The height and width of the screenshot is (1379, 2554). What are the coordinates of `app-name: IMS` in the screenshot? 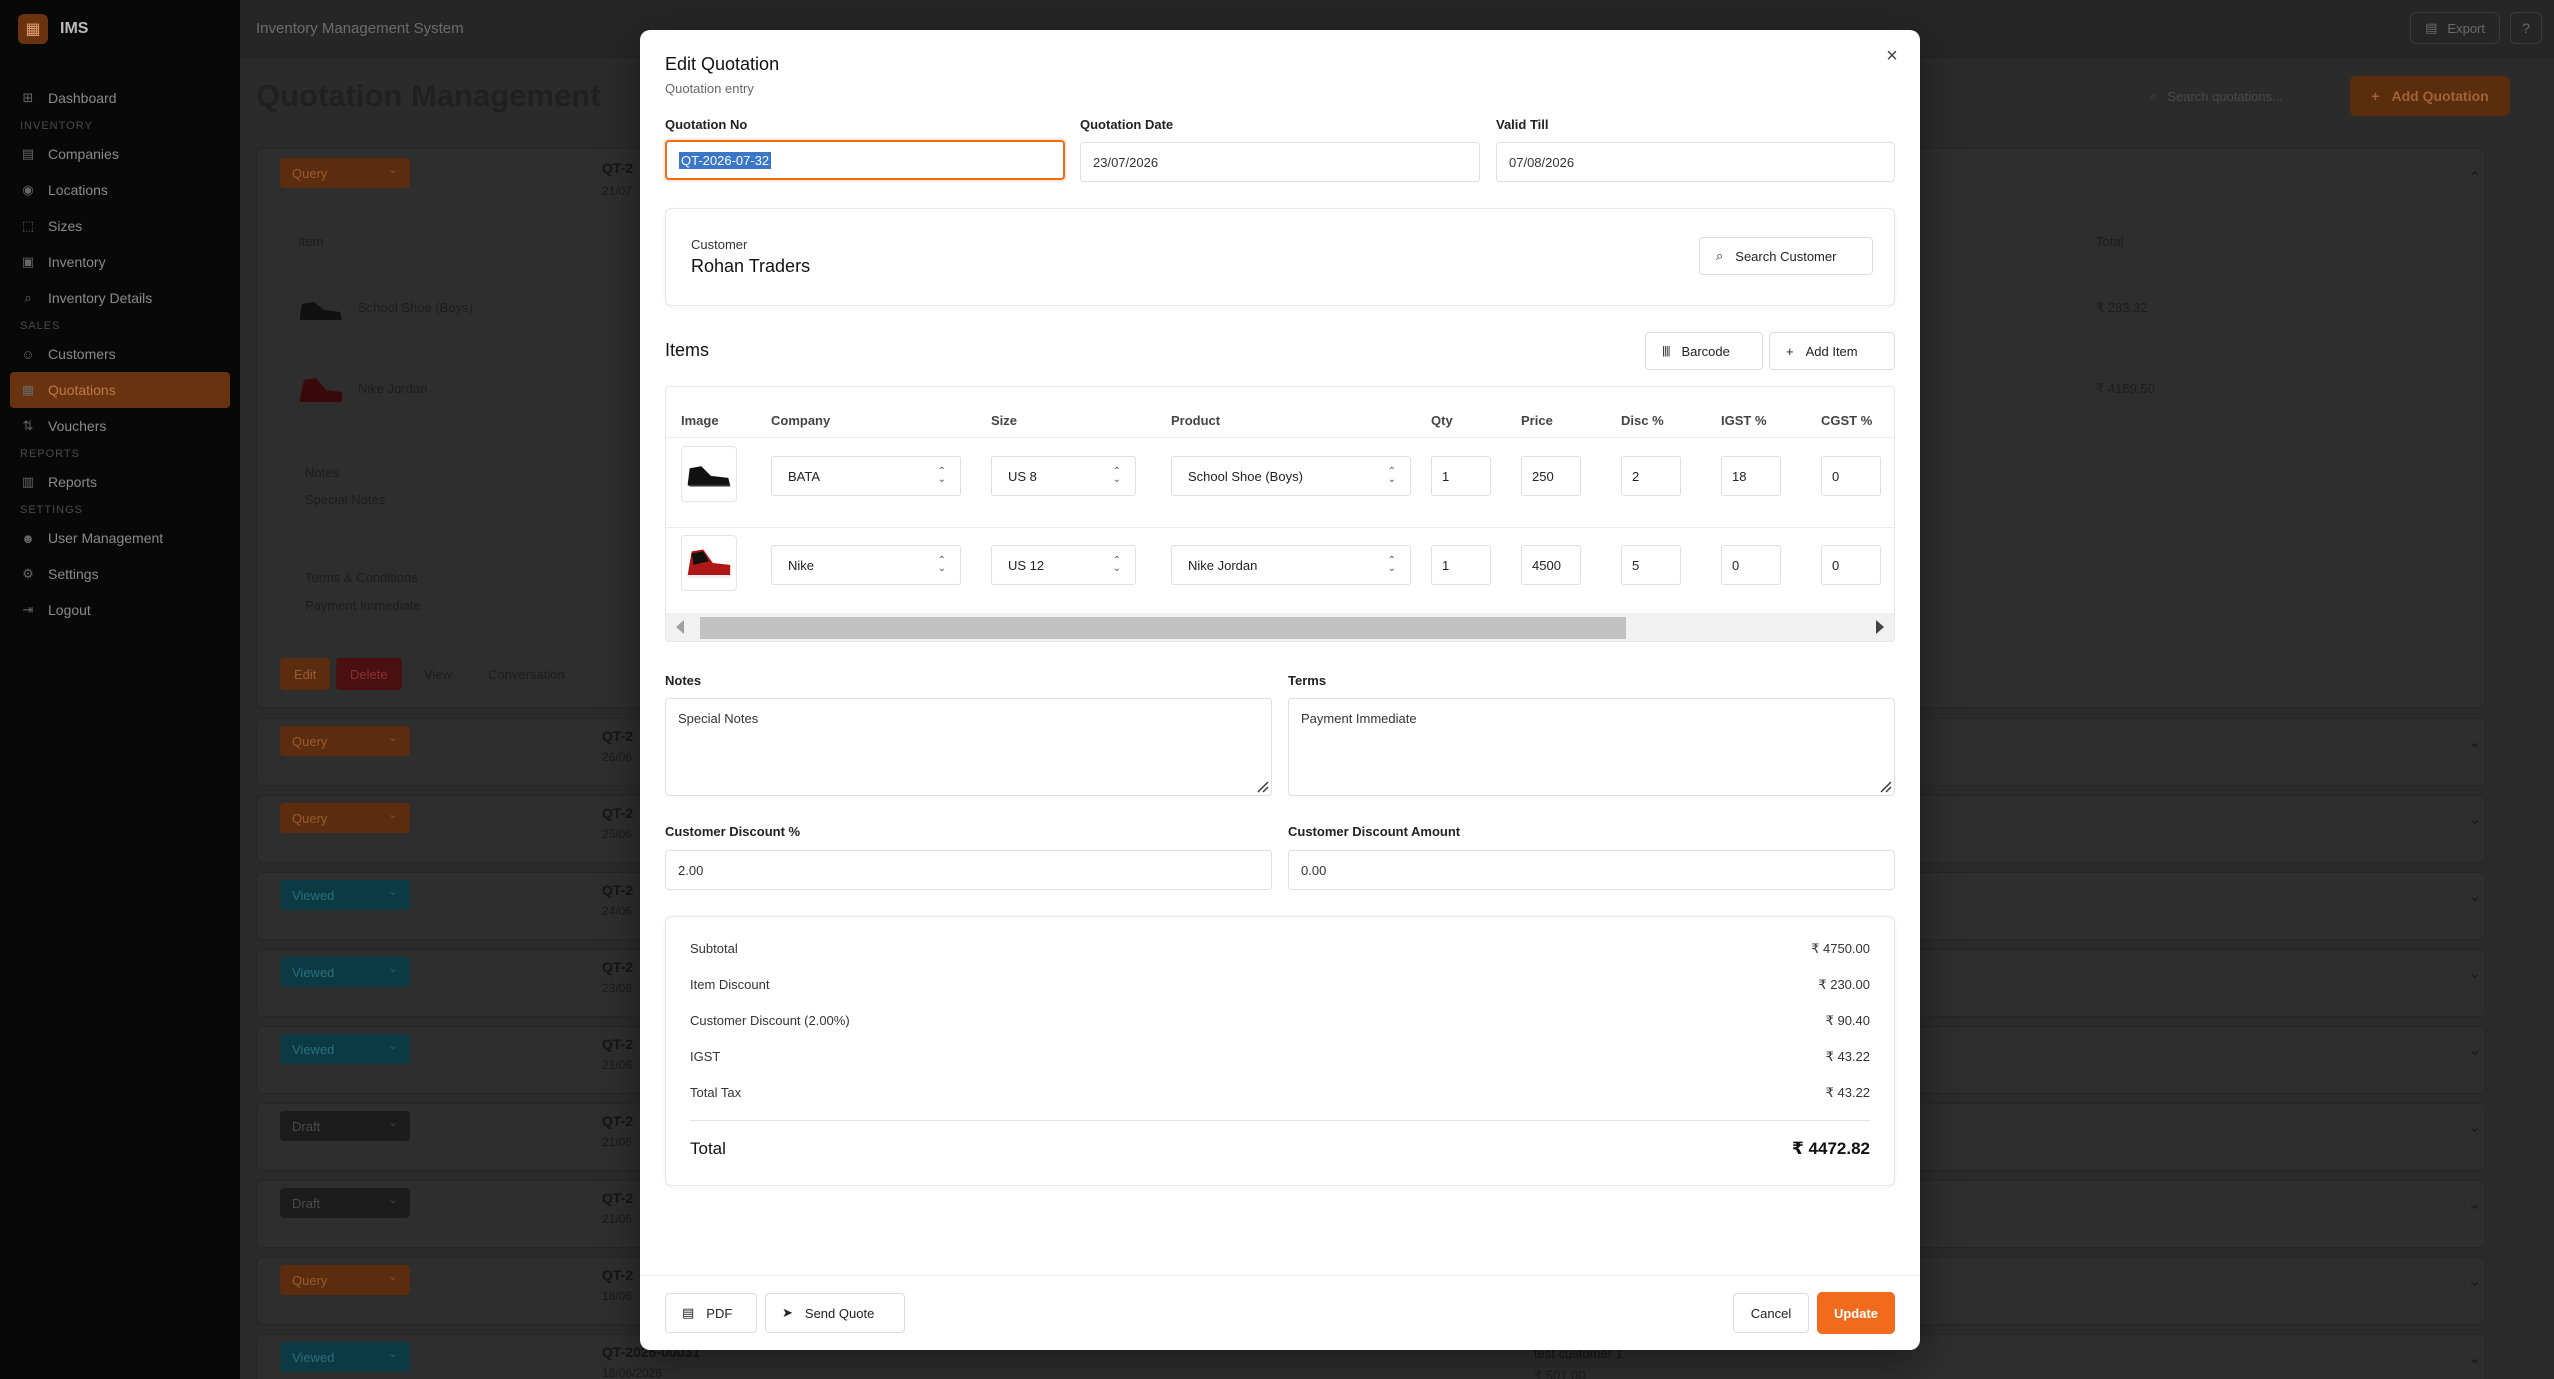 It's located at (74, 28).